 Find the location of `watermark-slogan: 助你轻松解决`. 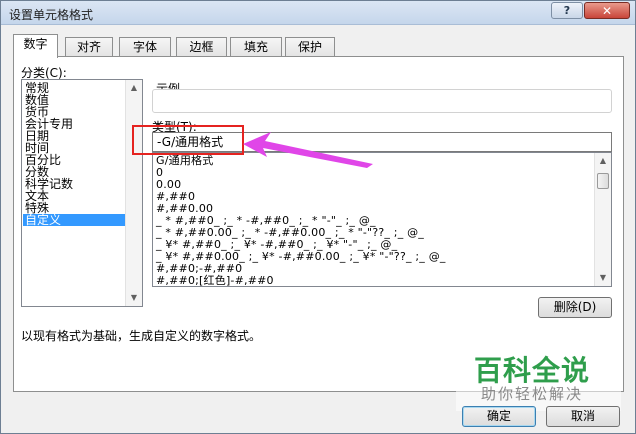

watermark-slogan: 助你轻松解决 is located at coordinates (532, 394).